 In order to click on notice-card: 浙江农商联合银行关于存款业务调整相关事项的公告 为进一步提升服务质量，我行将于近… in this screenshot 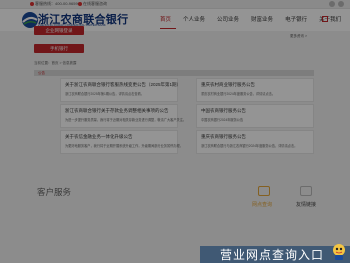, I will do `click(123, 116)`.